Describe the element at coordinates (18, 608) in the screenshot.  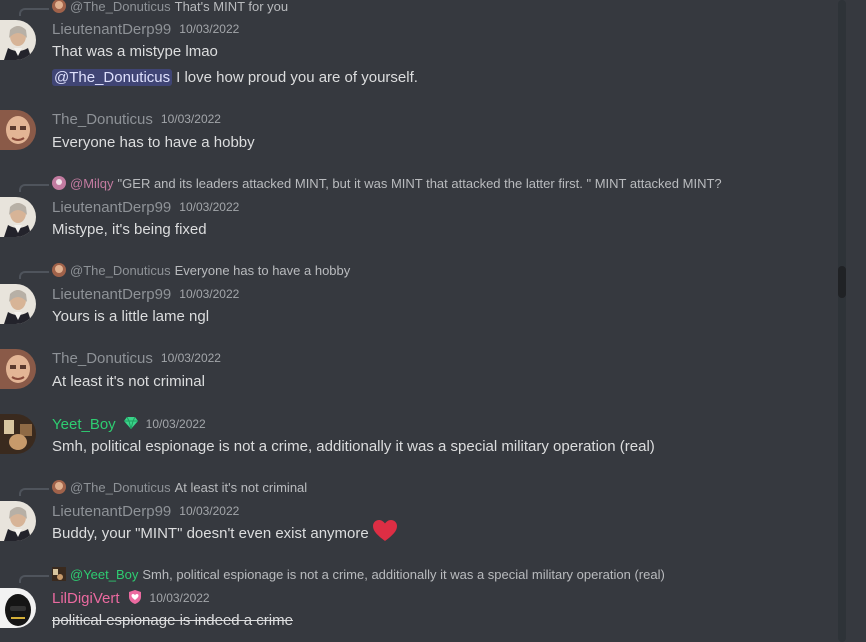
I see `lildigivert-avatar-icon` at that location.